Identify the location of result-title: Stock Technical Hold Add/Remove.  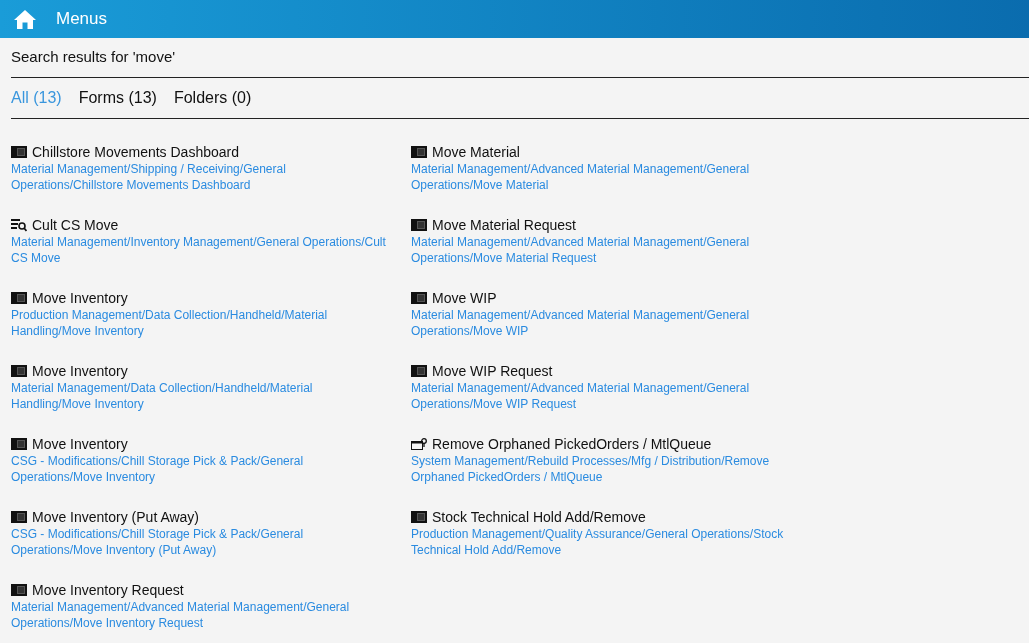
(539, 517).